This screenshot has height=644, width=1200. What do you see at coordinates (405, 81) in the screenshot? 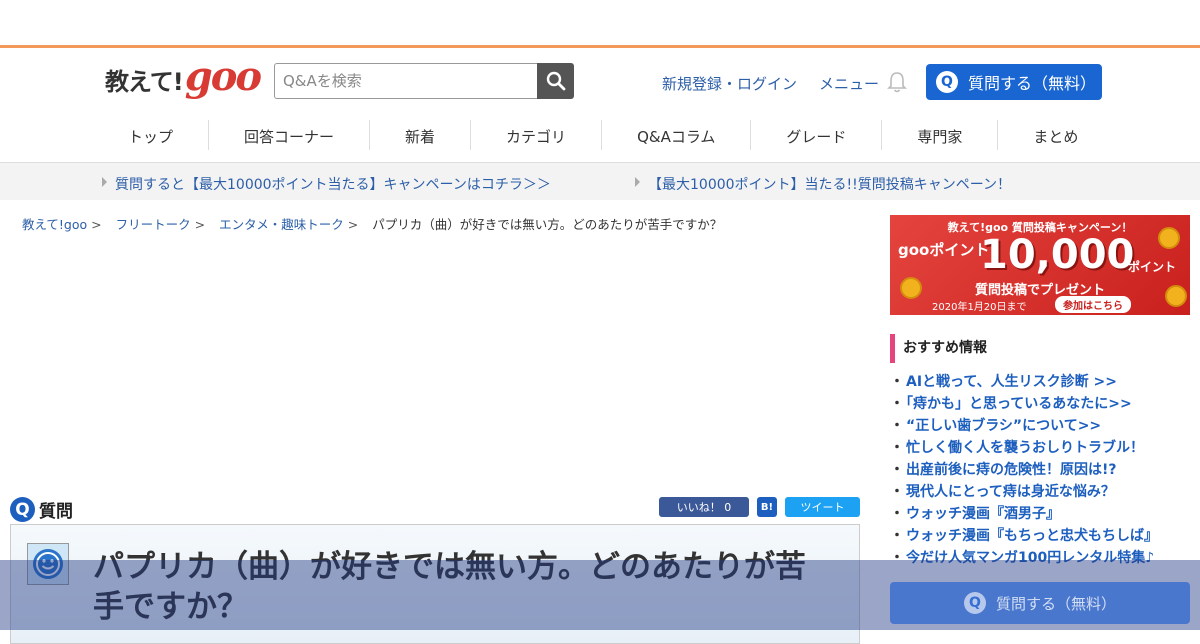
I see `search-input` at bounding box center [405, 81].